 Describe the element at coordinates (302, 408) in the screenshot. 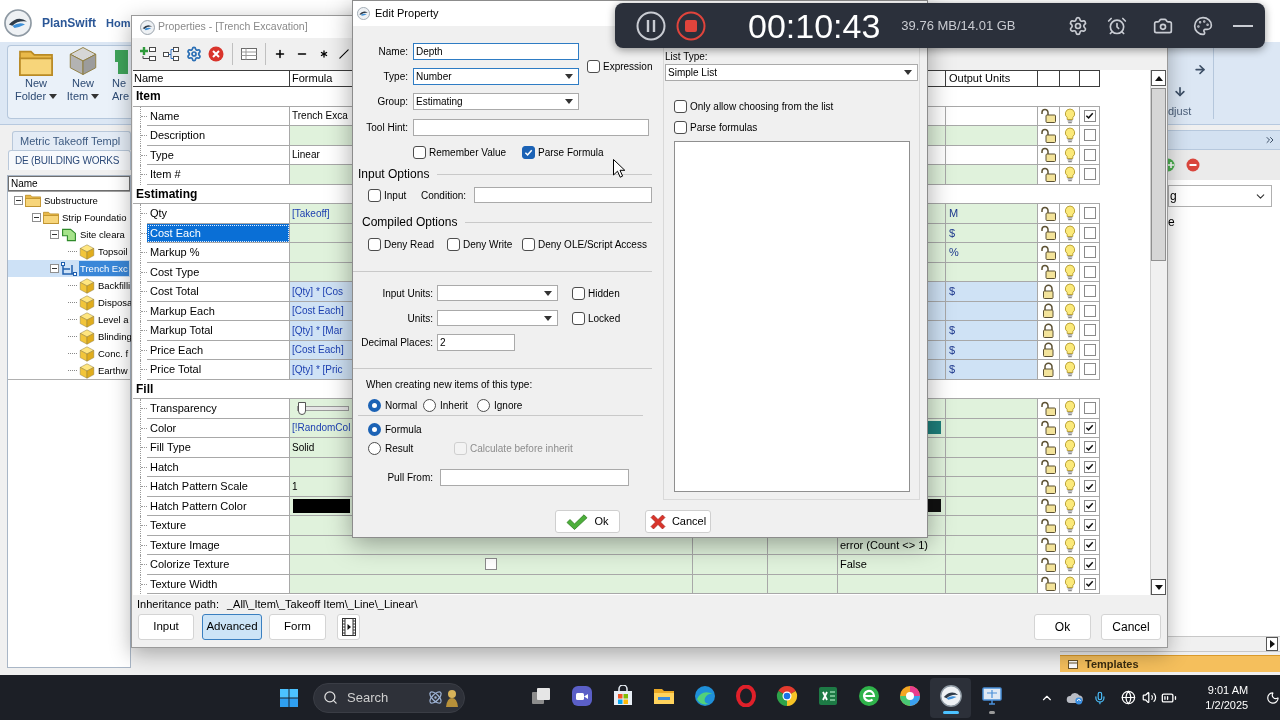

I see `slider-thumb` at that location.